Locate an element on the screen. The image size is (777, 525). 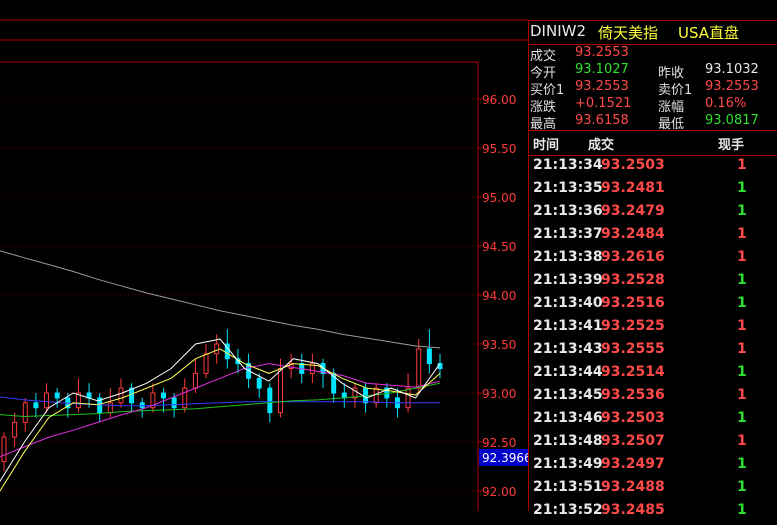
tick-time: 21:13:35 is located at coordinates (568, 188).